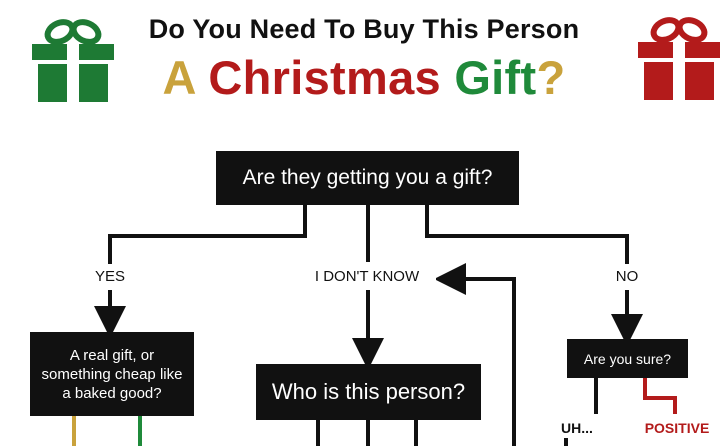 The width and height of the screenshot is (728, 446). I want to click on connector-q1-no, so click(527, 234).